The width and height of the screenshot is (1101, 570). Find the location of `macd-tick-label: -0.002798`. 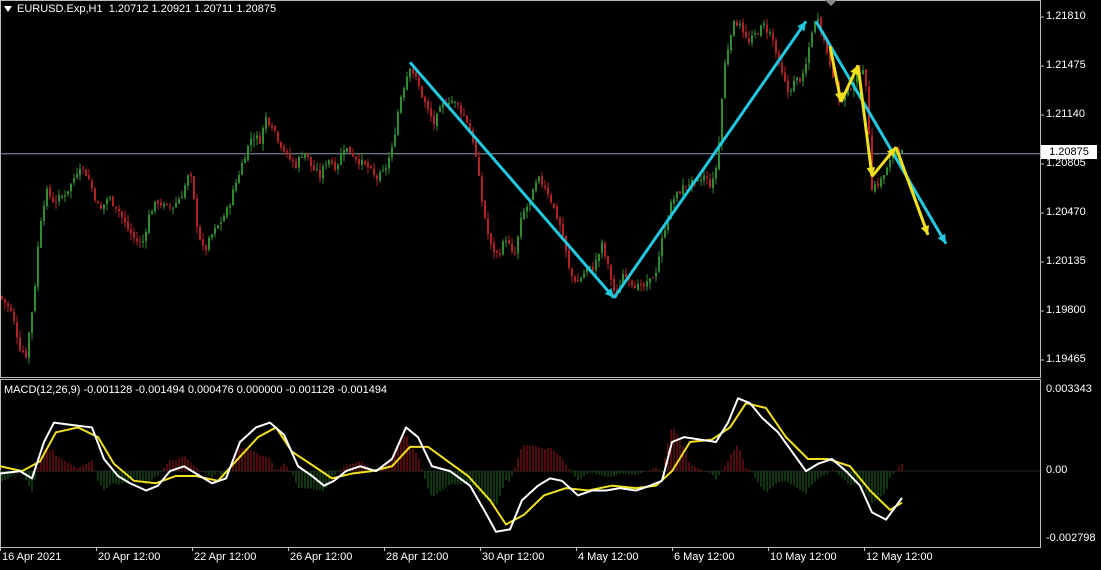

macd-tick-label: -0.002798 is located at coordinates (1071, 538).